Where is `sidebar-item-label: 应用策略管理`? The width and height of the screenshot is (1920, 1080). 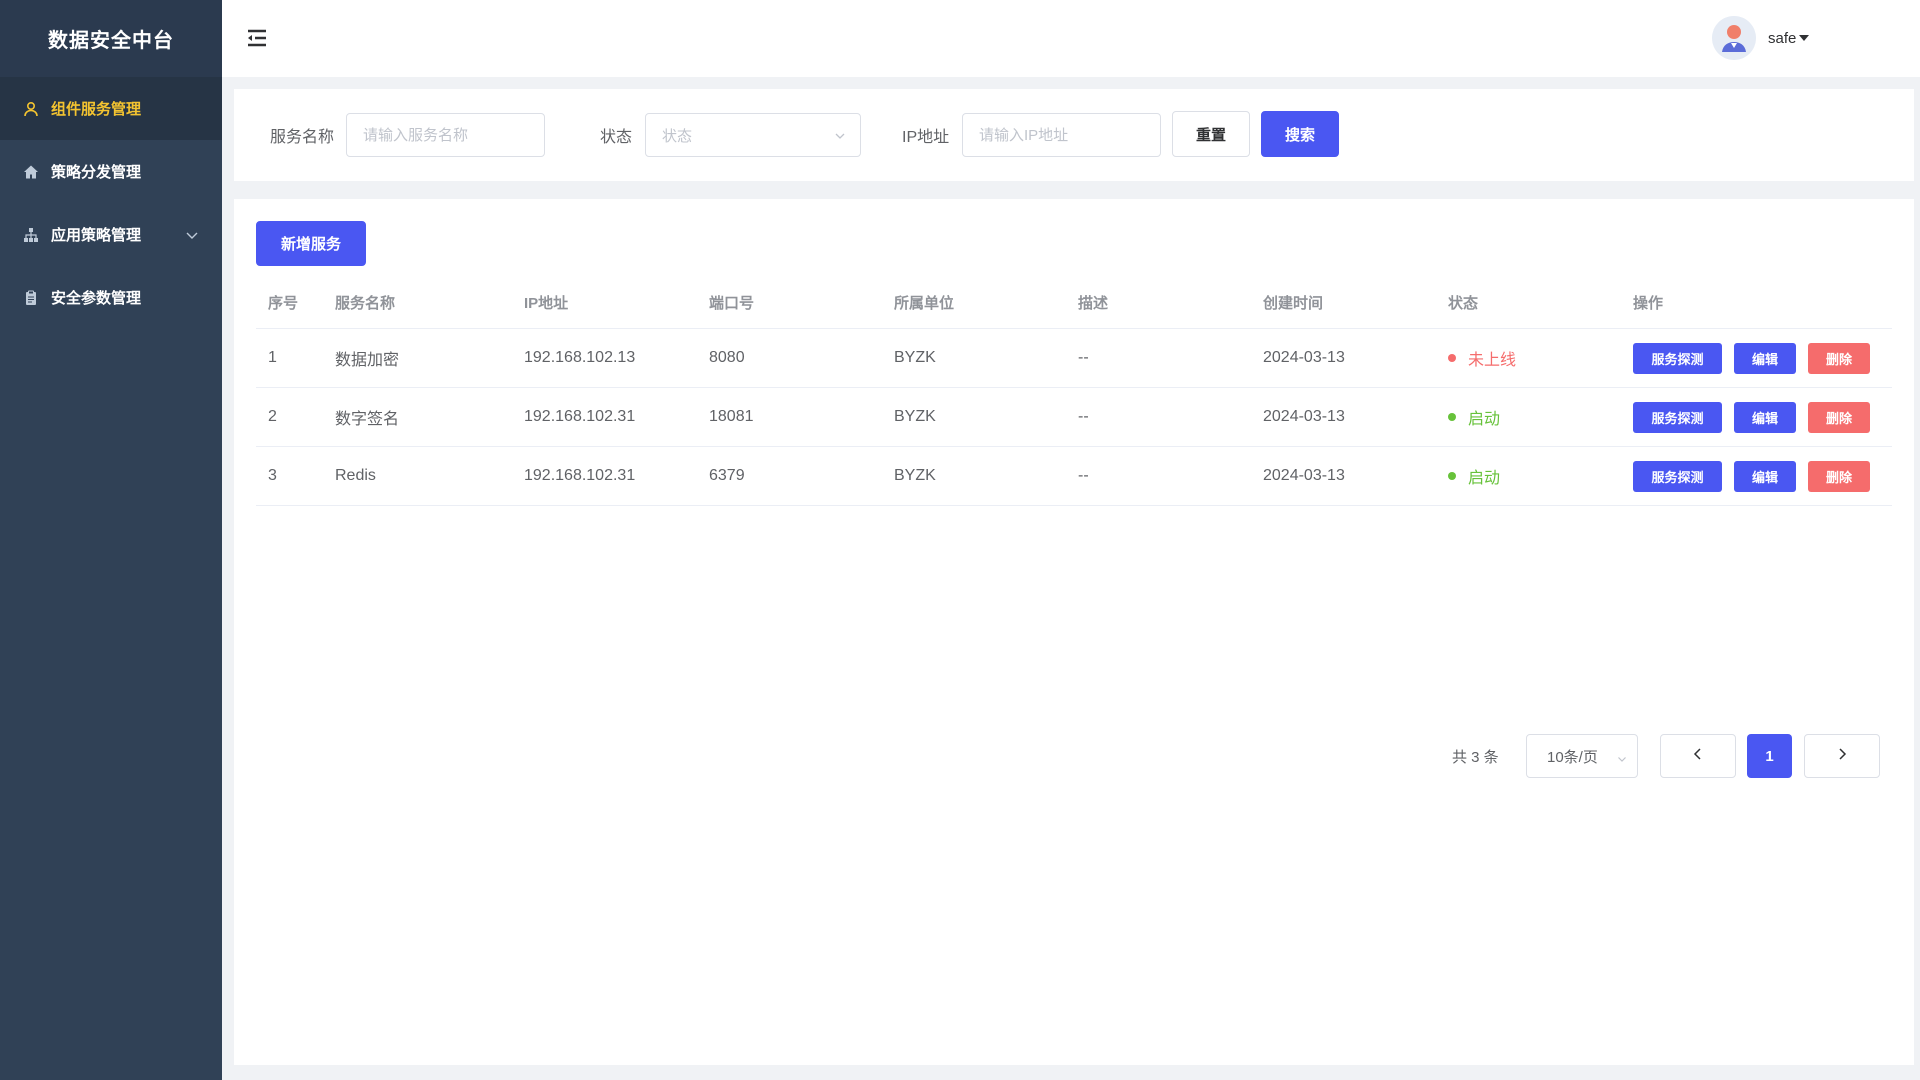
sidebar-item-label: 应用策略管理 is located at coordinates (96, 235).